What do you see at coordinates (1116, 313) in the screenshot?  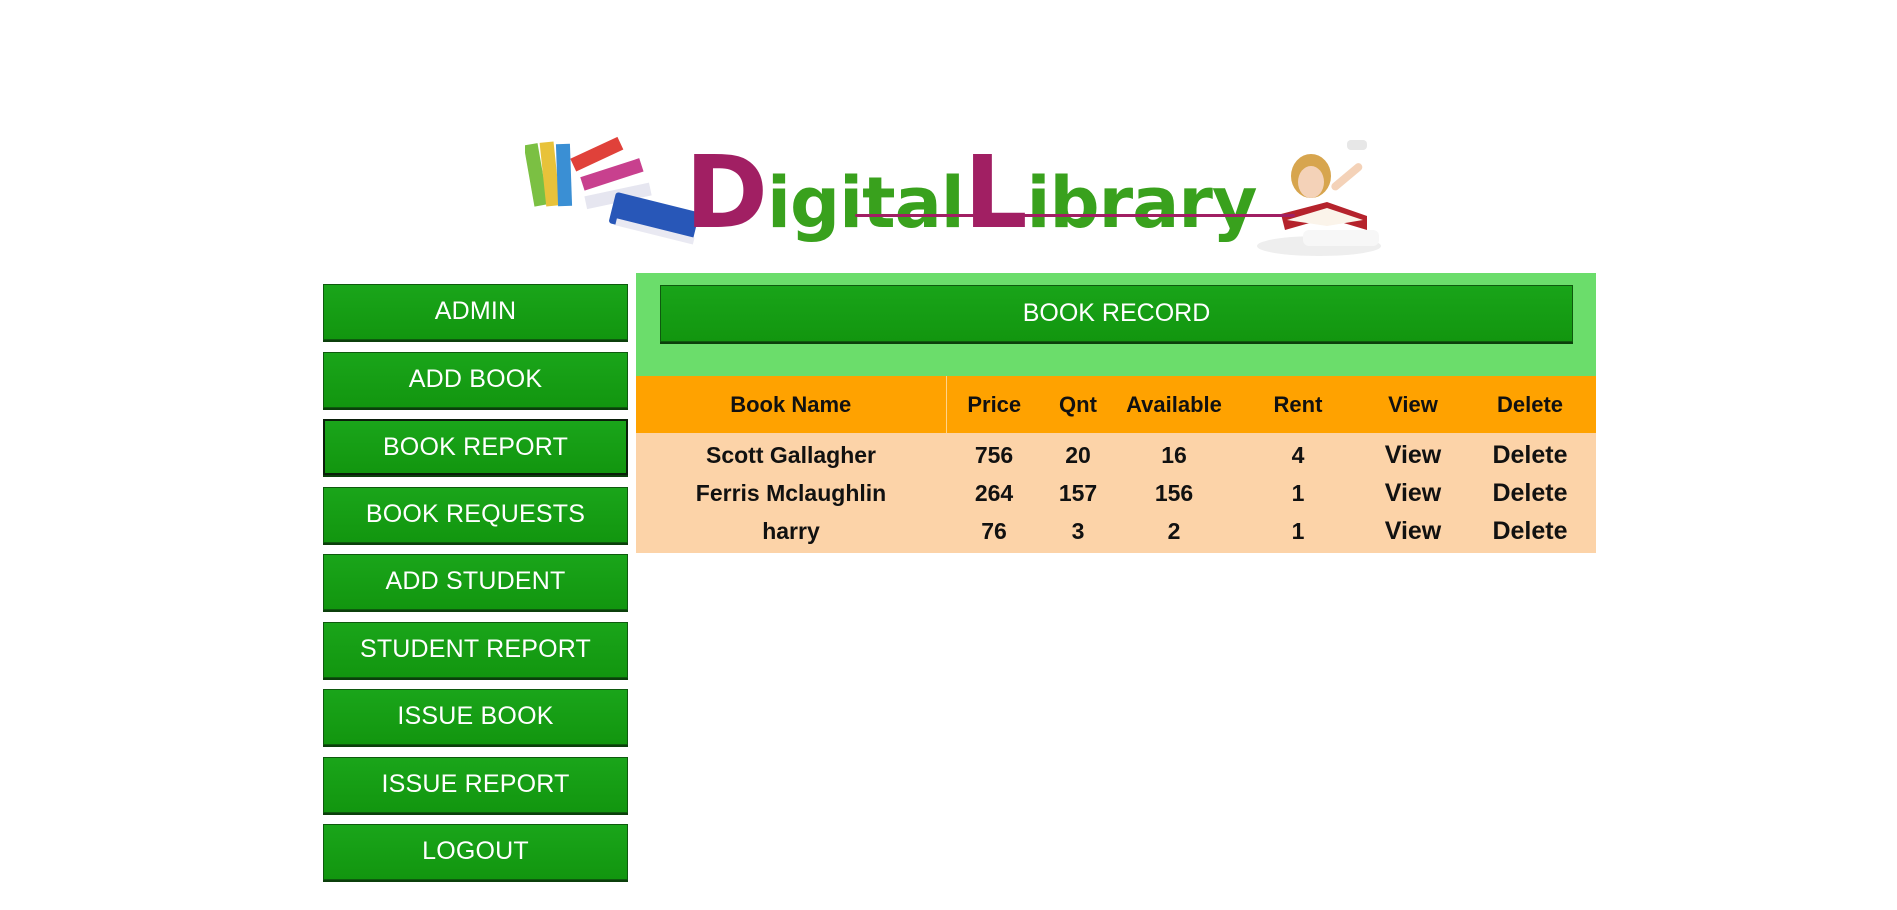 I see `page-title: BOOK RECORD` at bounding box center [1116, 313].